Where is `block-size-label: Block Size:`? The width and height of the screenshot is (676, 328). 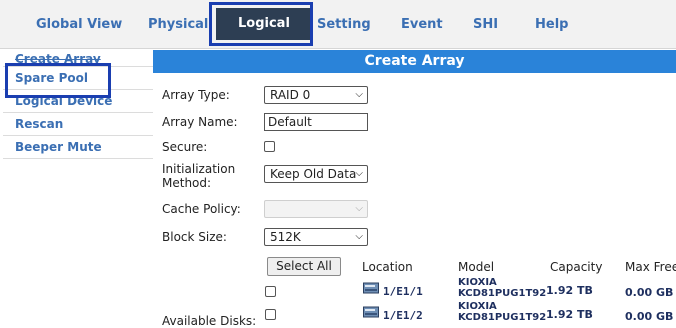 block-size-label: Block Size: is located at coordinates (194, 237).